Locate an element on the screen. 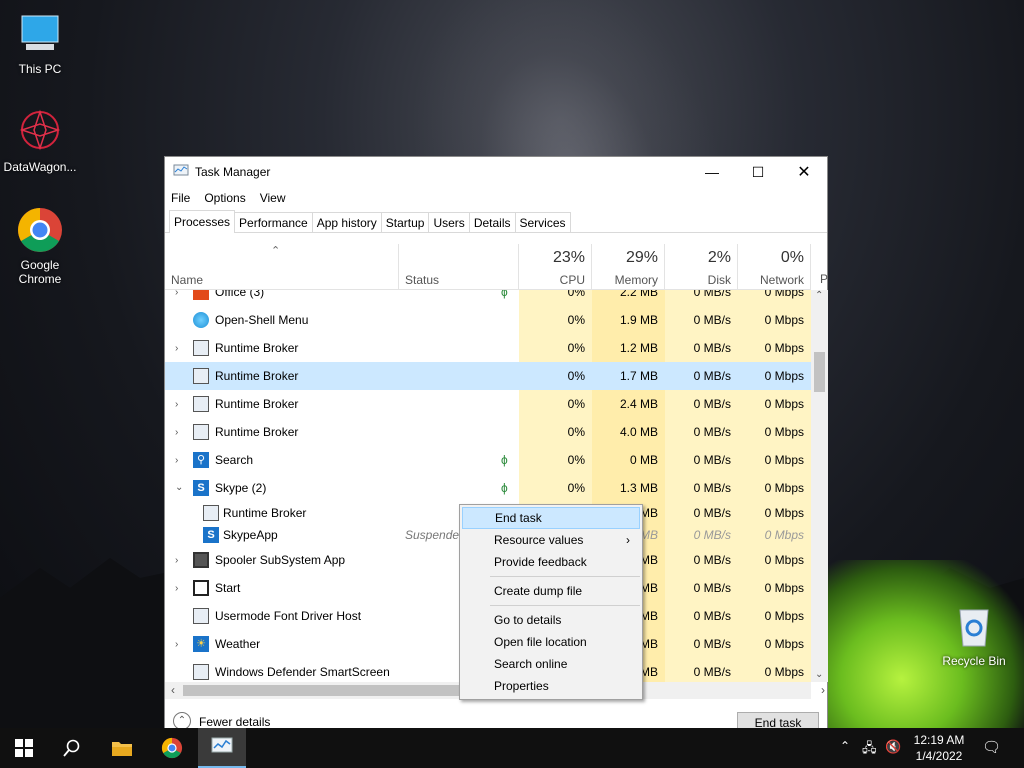 The height and width of the screenshot is (768, 1024). datawagon-logo-icon is located at coordinates (40, 132).